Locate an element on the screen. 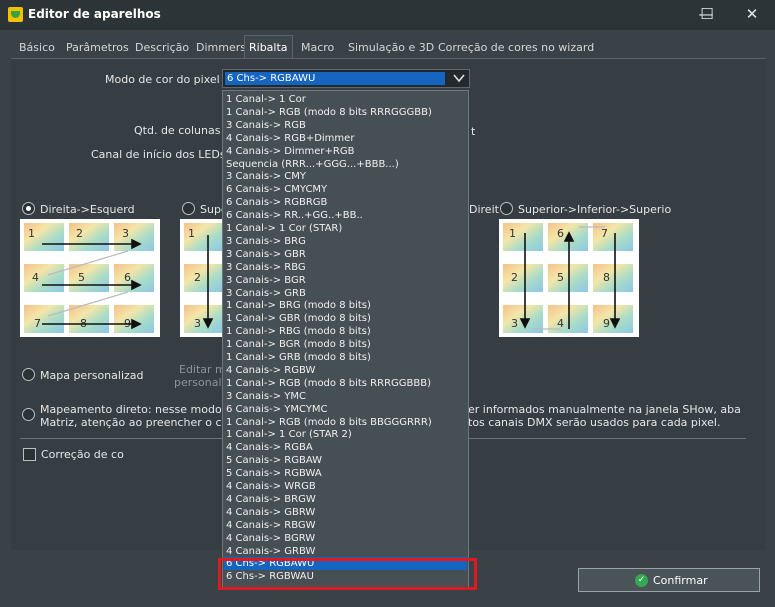  dropdown-option: 4 Canais-> RGBW is located at coordinates (270, 370).